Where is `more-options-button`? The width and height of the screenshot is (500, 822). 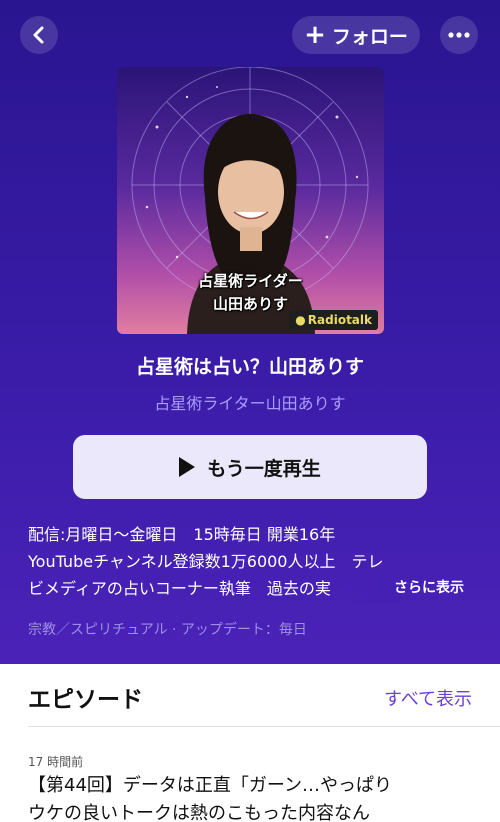 more-options-button is located at coordinates (459, 35).